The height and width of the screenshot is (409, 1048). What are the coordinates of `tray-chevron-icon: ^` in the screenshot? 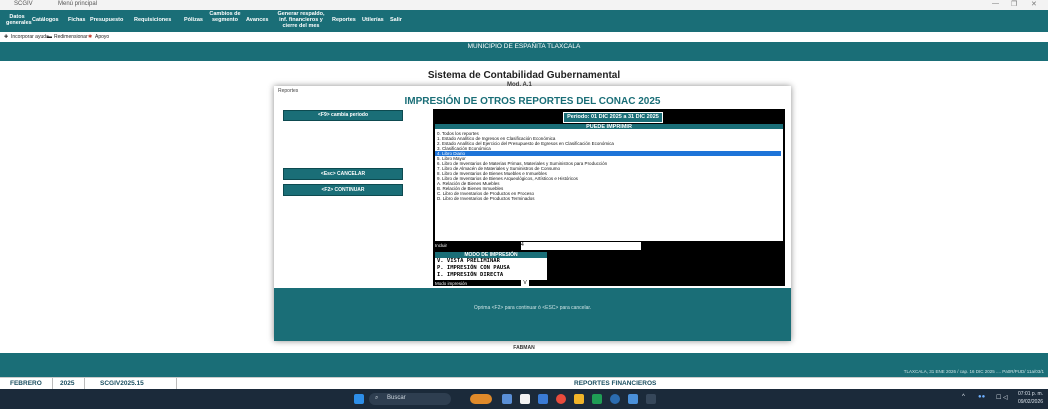 It's located at (963, 397).